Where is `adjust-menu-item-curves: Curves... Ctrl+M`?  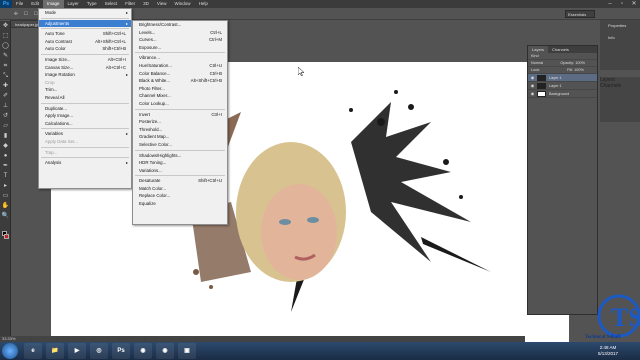 adjust-menu-item-curves: Curves... Ctrl+M is located at coordinates (180, 40).